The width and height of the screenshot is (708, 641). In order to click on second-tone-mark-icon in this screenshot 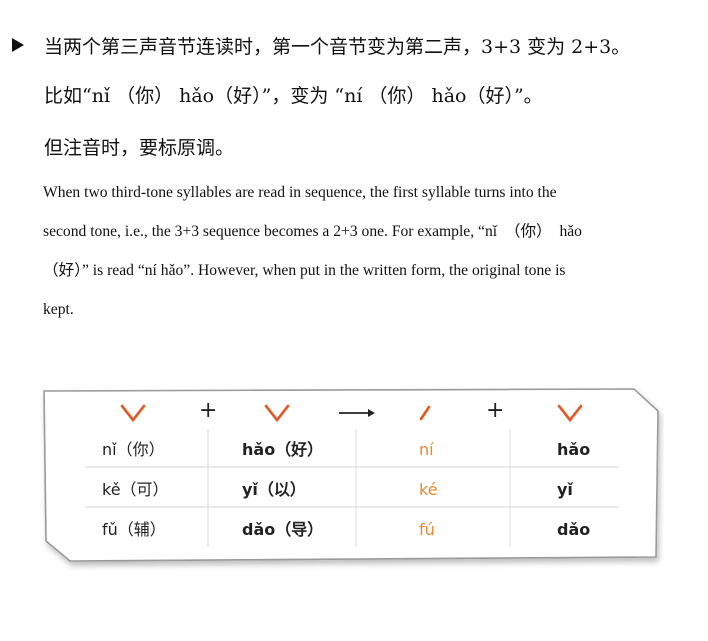, I will do `click(425, 413)`.